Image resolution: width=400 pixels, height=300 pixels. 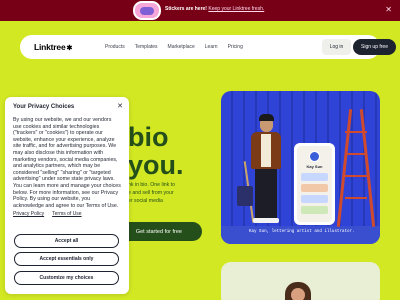 What do you see at coordinates (148, 137) in the screenshot?
I see `hero-headline-line-1: bio` at bounding box center [148, 137].